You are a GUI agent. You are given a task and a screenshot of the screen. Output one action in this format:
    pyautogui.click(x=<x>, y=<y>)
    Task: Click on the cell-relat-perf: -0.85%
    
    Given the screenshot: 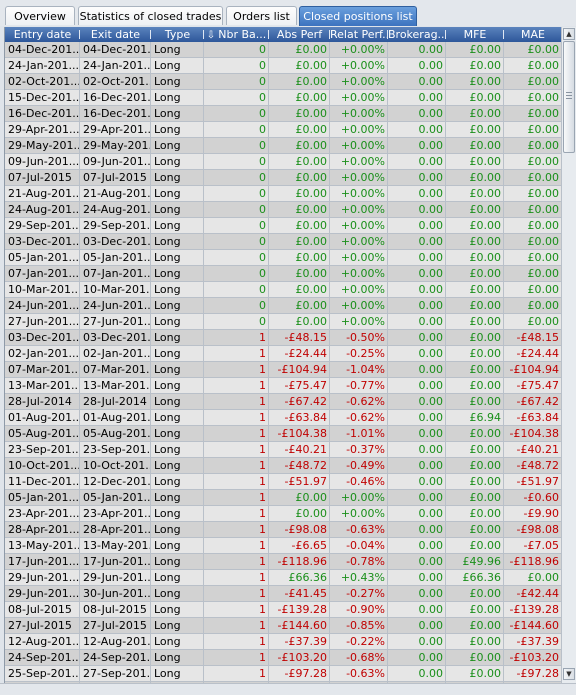 What is the action you would take?
    pyautogui.click(x=359, y=625)
    